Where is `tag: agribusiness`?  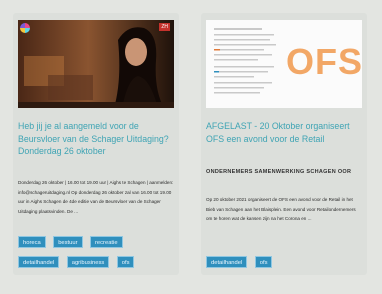
tag: agribusiness is located at coordinates (88, 262).